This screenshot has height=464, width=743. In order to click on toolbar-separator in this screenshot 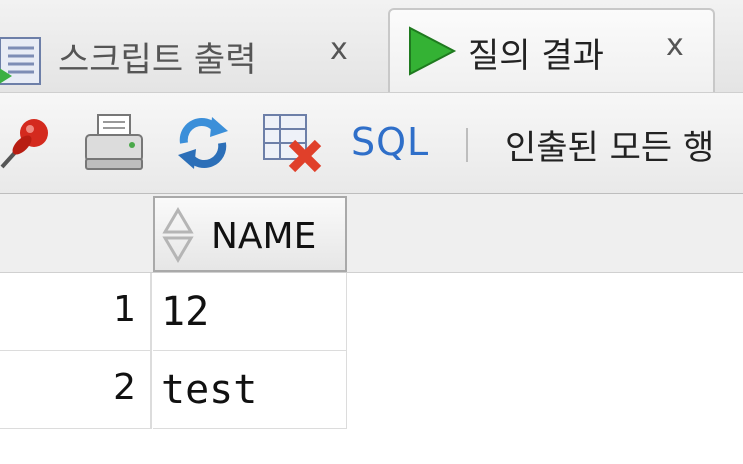, I will do `click(467, 145)`.